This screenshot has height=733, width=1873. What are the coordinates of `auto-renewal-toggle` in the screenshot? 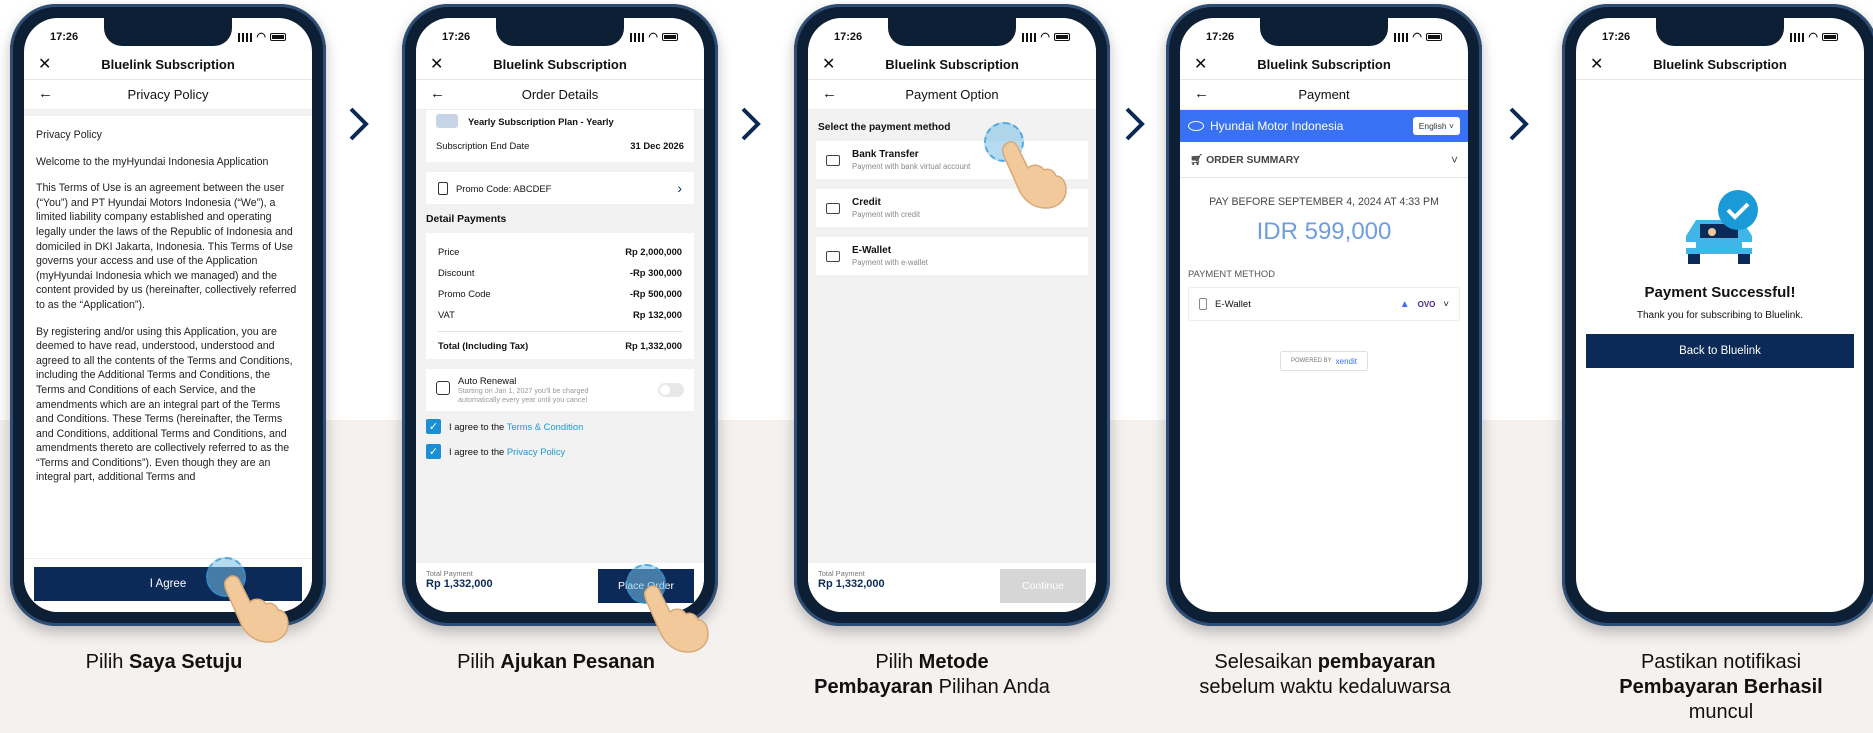 It's located at (671, 390).